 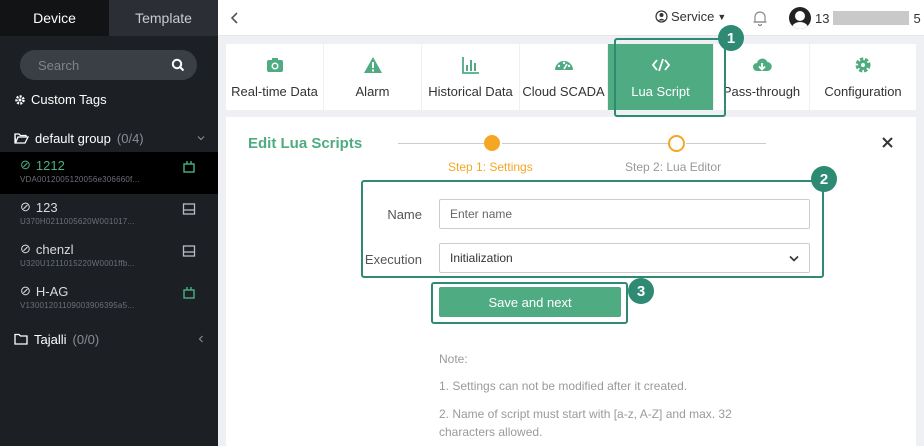 I want to click on service-menu: Service ▼, so click(x=690, y=16).